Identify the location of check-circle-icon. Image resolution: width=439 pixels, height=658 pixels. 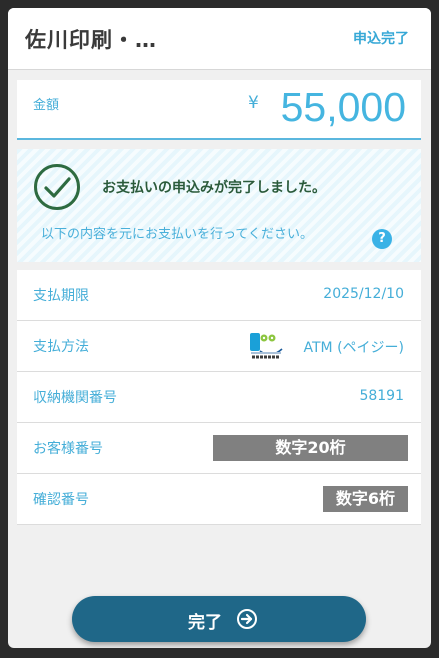
(57, 187).